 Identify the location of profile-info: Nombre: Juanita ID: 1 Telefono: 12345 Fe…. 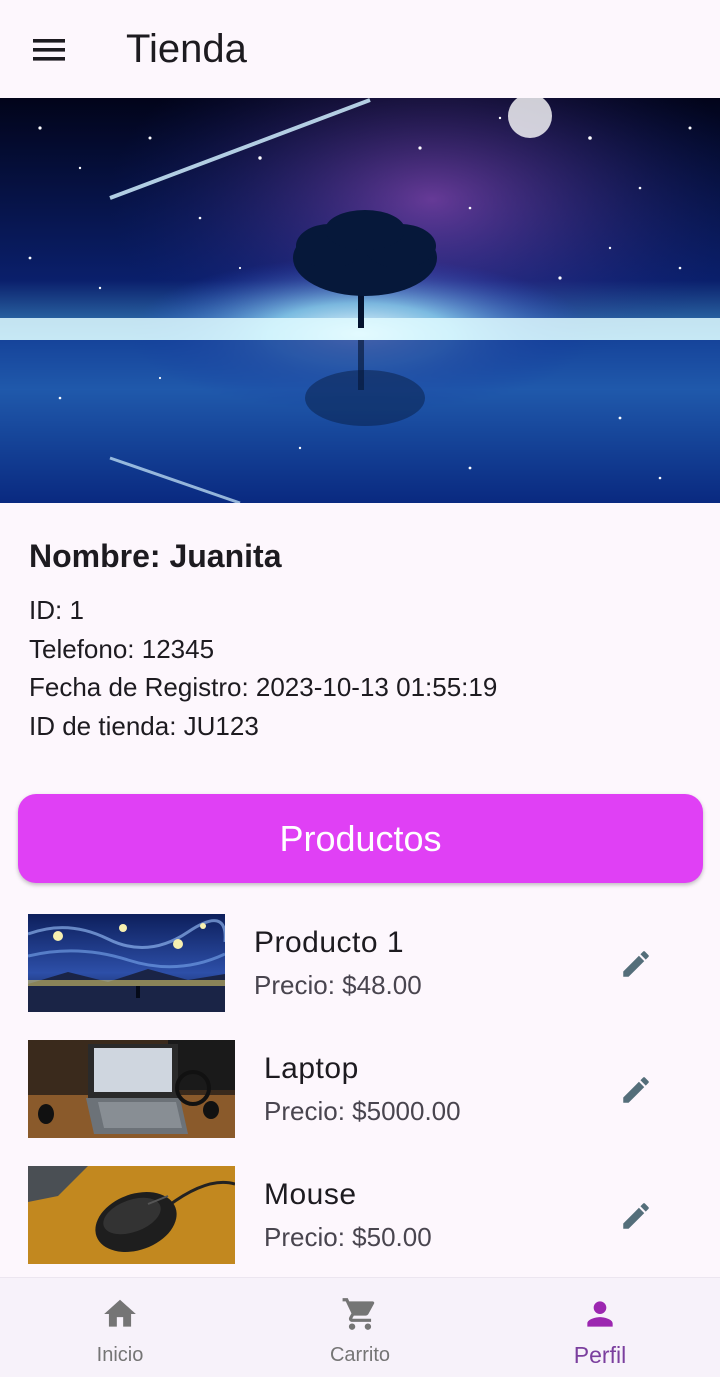
(369, 640).